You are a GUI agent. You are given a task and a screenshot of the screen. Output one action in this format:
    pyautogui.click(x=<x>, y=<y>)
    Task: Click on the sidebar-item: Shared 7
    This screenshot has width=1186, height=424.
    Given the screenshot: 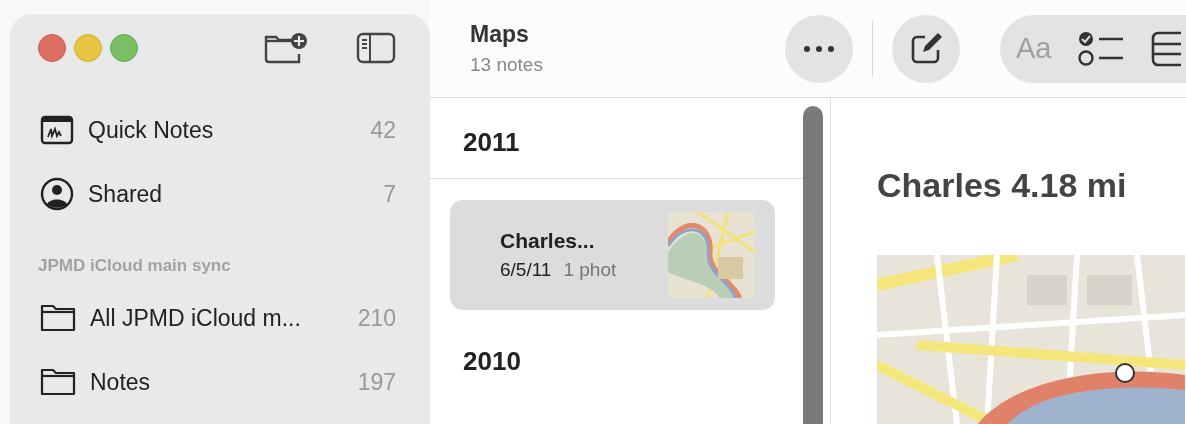 What is the action you would take?
    pyautogui.click(x=217, y=194)
    